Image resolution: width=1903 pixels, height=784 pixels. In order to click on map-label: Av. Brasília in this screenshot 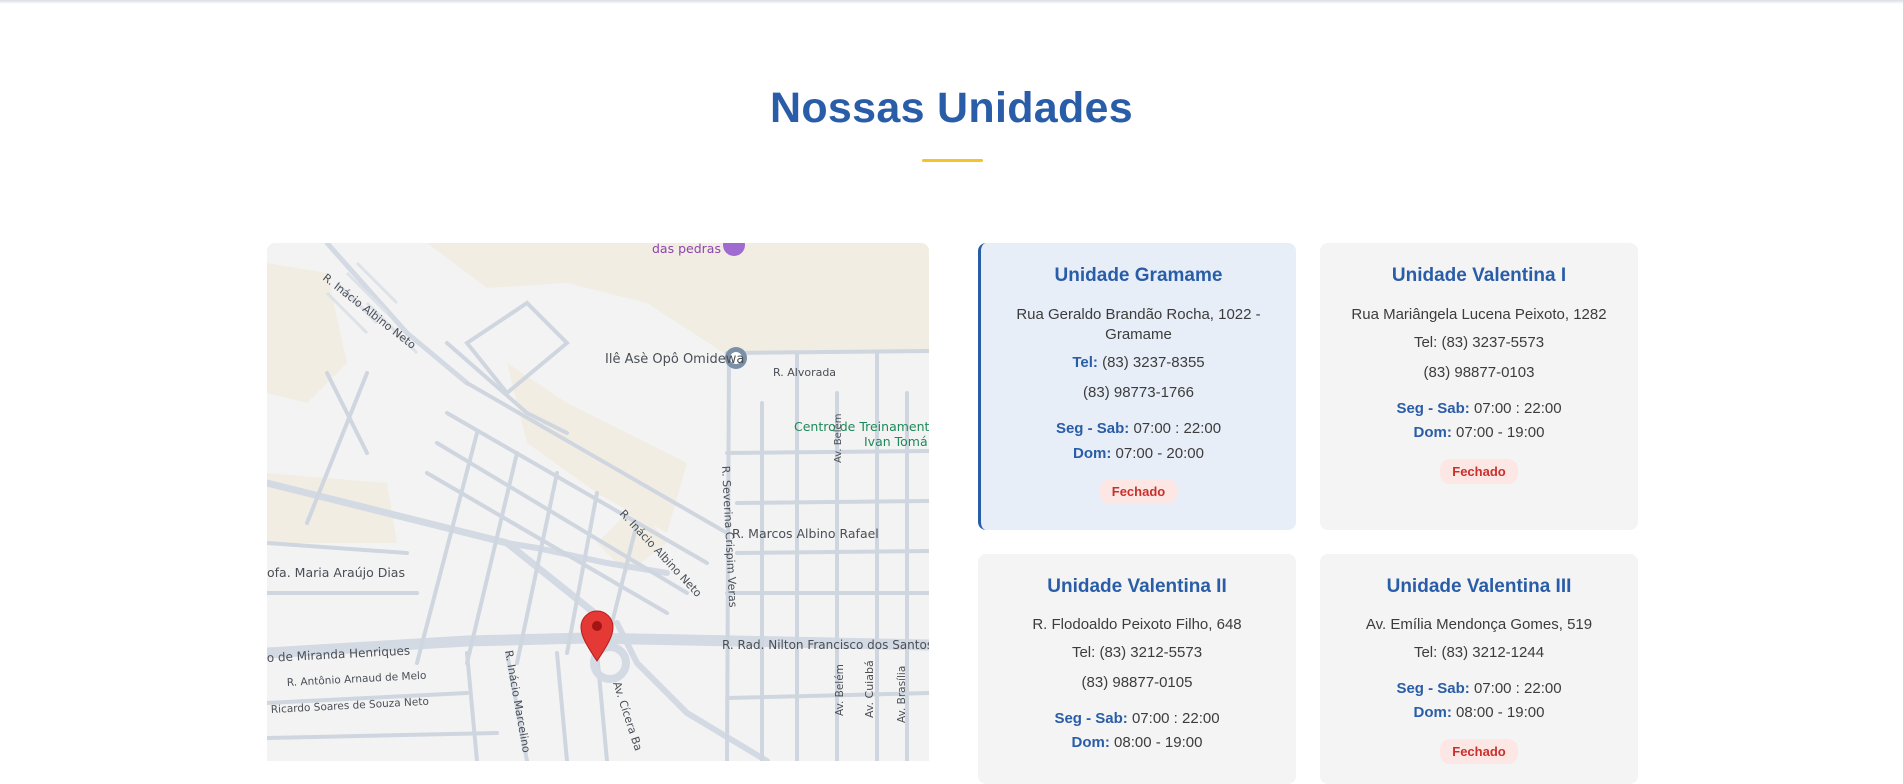, I will do `click(902, 694)`.